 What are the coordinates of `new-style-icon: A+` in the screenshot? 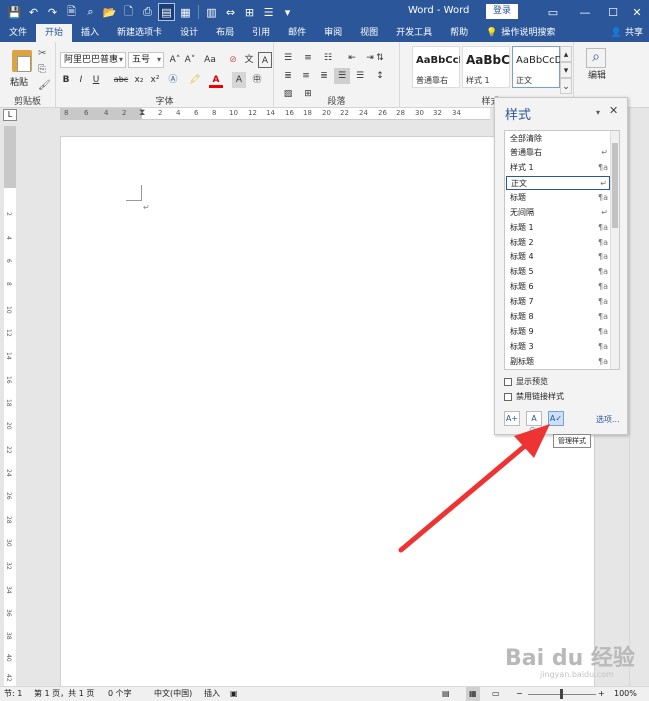 It's located at (512, 418).